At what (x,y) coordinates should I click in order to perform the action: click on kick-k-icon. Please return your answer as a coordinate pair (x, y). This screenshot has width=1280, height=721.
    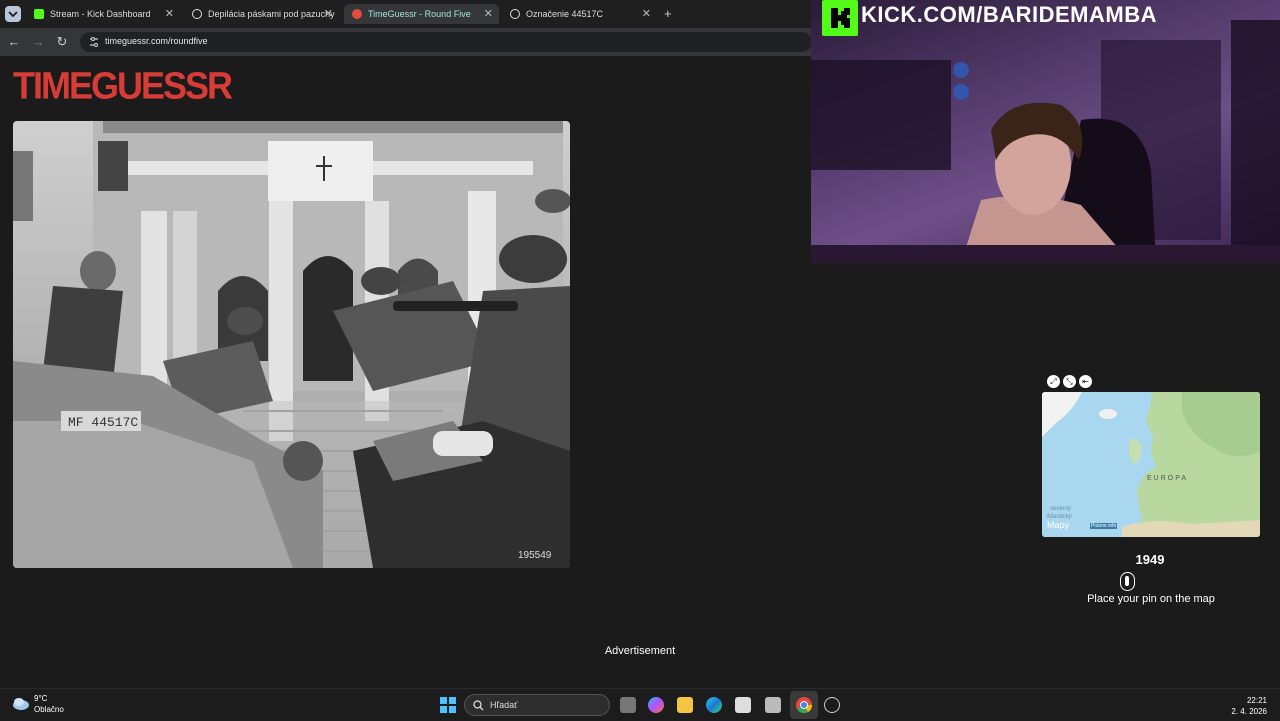
    Looking at the image, I should click on (840, 18).